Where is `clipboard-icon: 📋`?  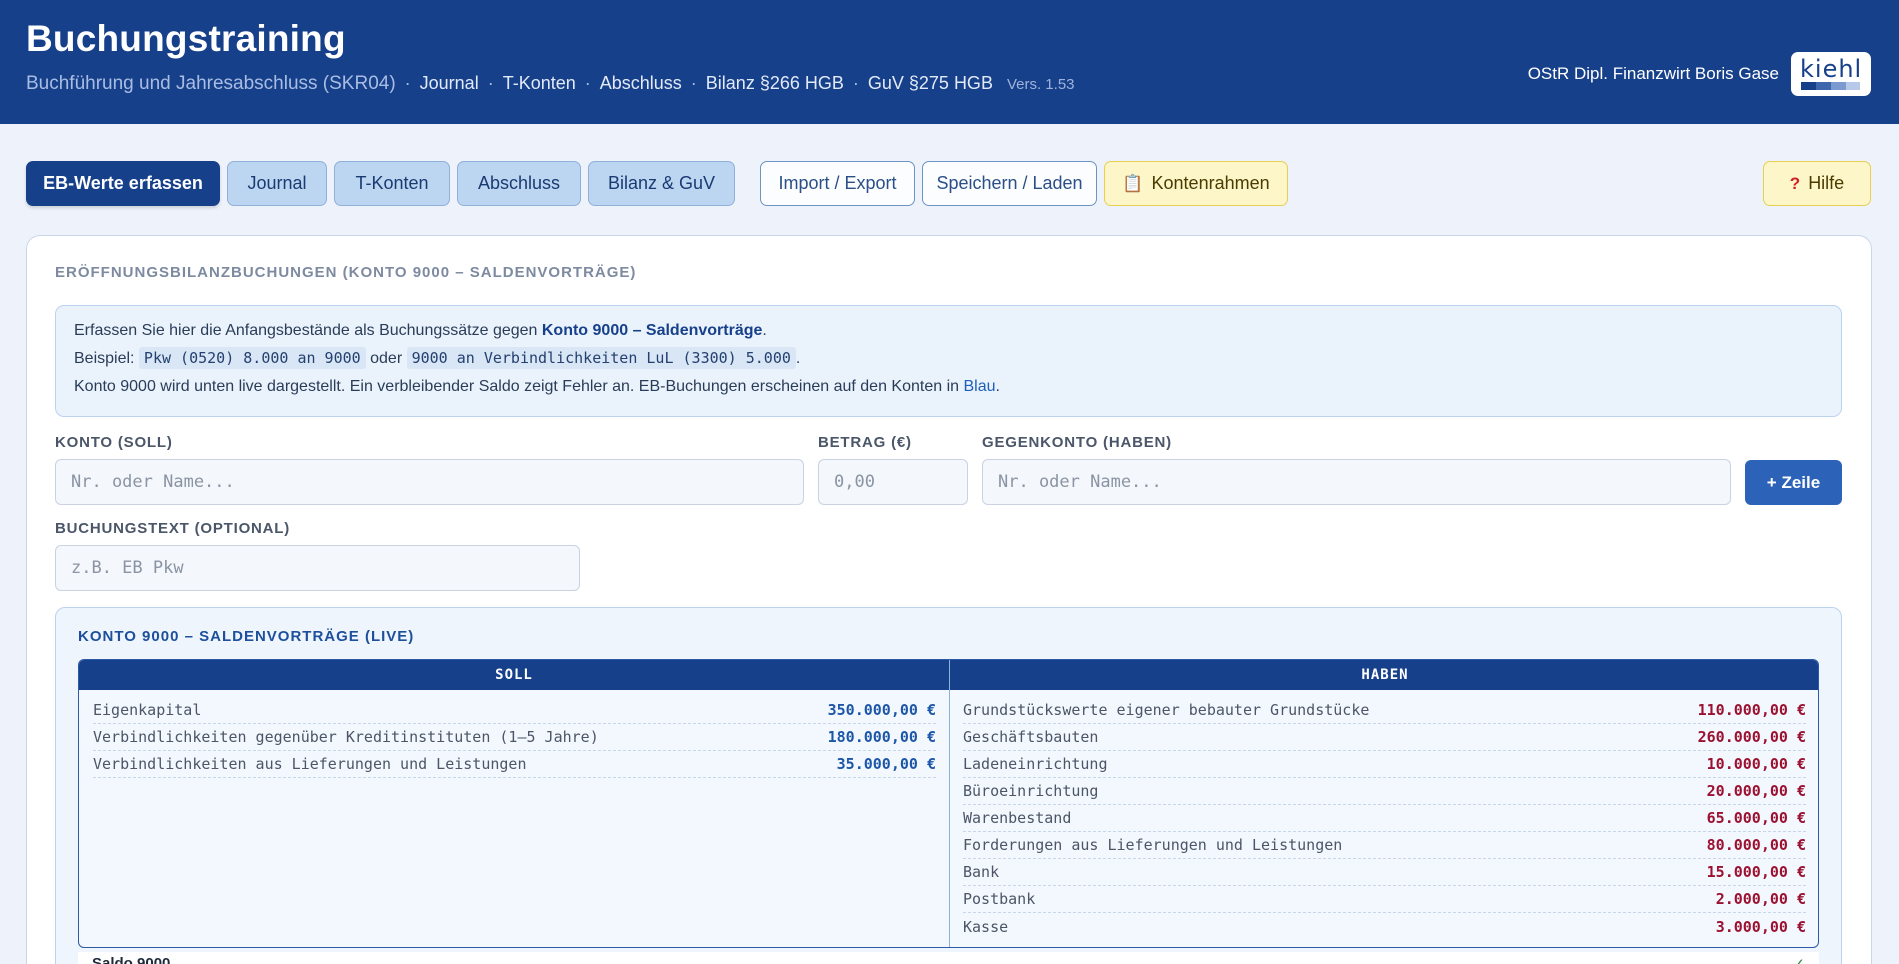 clipboard-icon: 📋 is located at coordinates (1133, 183).